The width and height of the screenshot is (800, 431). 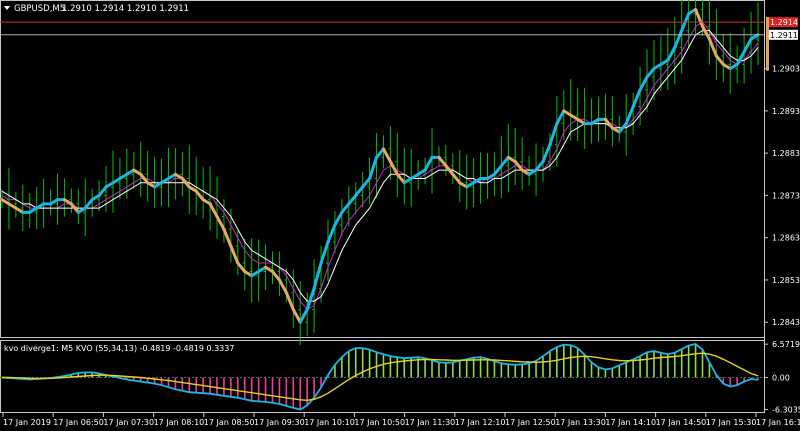 I want to click on time-tick-label: 17 Jan 12:10, so click(x=480, y=422).